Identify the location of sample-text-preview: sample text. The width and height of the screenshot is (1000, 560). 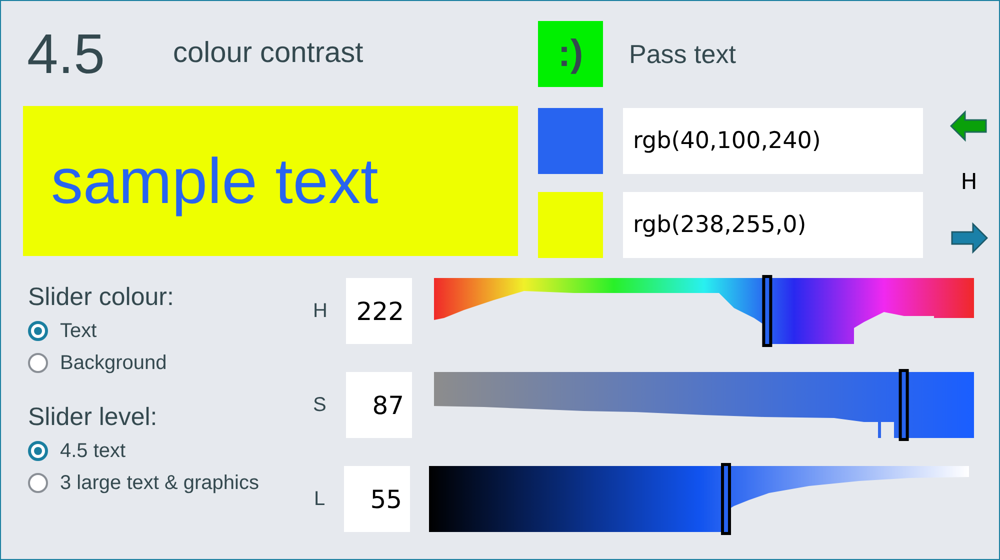
(270, 181).